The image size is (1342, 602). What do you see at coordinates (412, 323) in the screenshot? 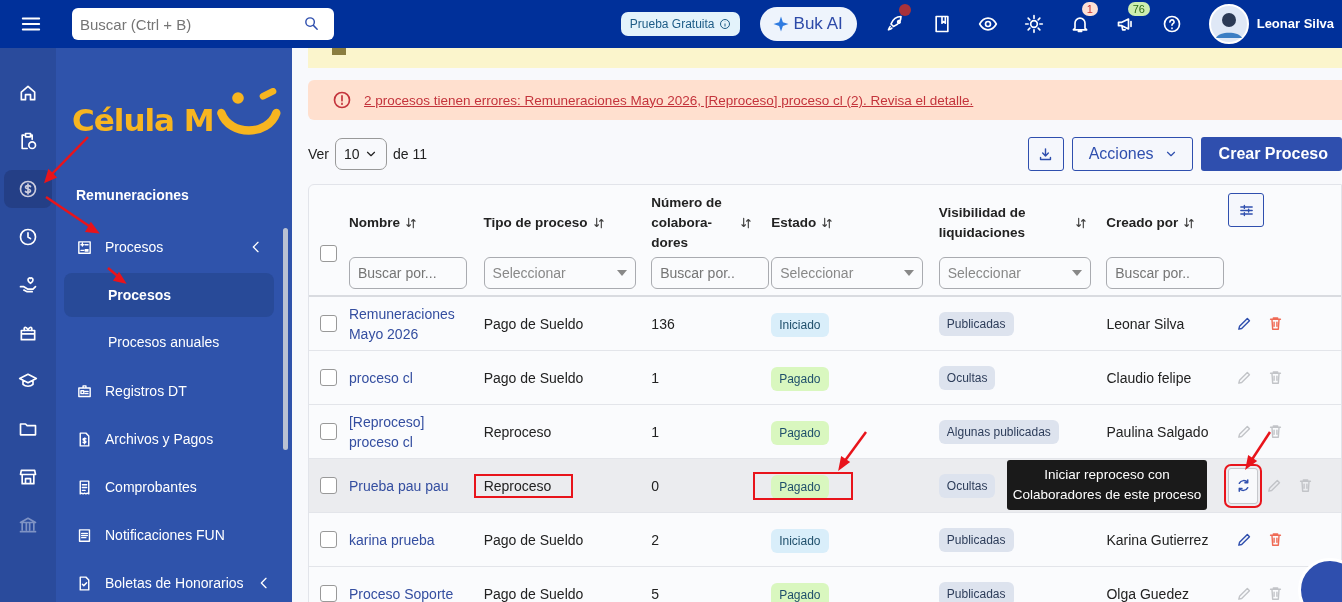
I see `process-link: Remuneraciones Mayo 2026` at bounding box center [412, 323].